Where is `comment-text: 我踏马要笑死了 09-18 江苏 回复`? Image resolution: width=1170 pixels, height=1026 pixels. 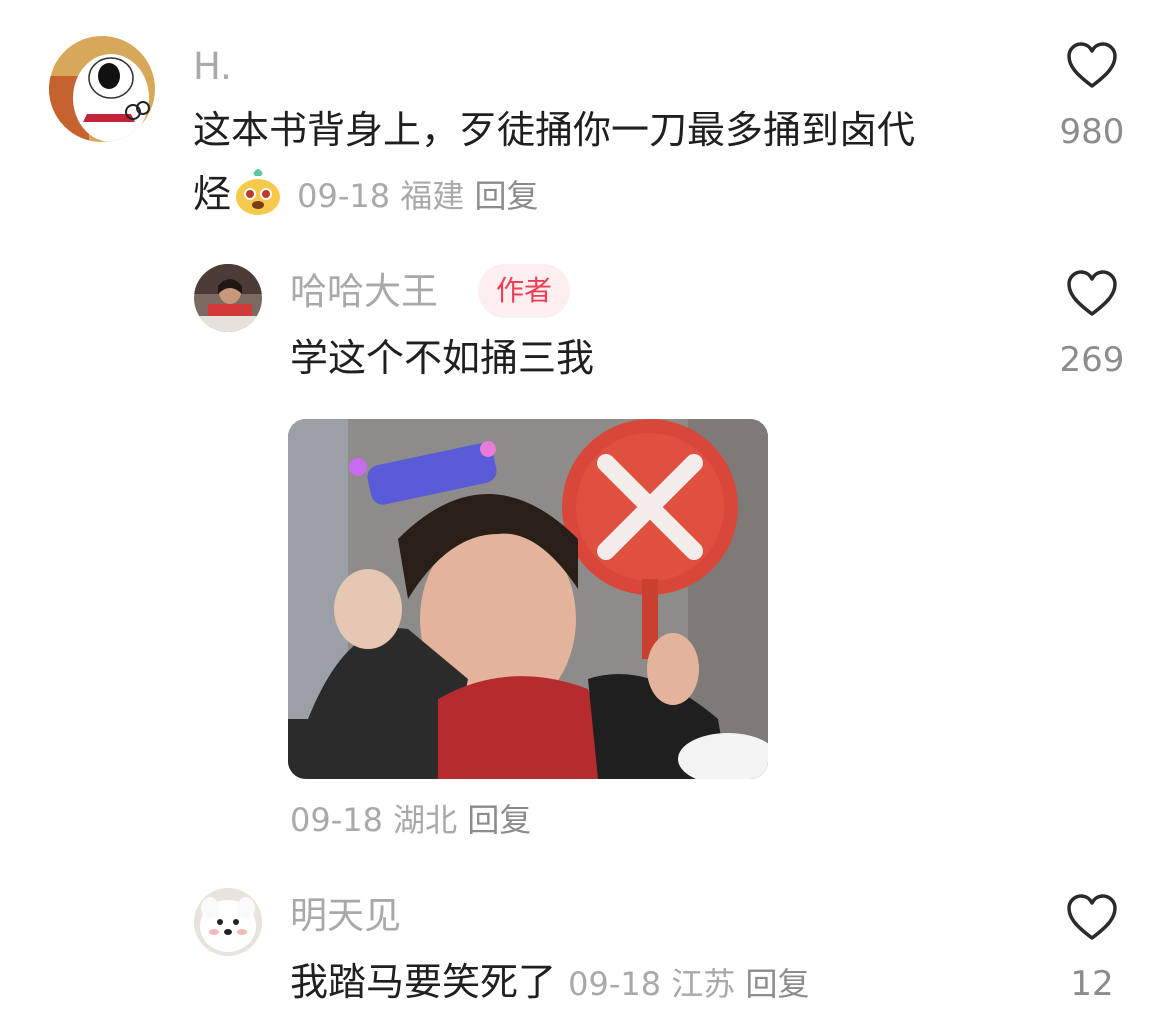 comment-text: 我踏马要笑死了 09-18 江苏 回复 is located at coordinates (549, 983).